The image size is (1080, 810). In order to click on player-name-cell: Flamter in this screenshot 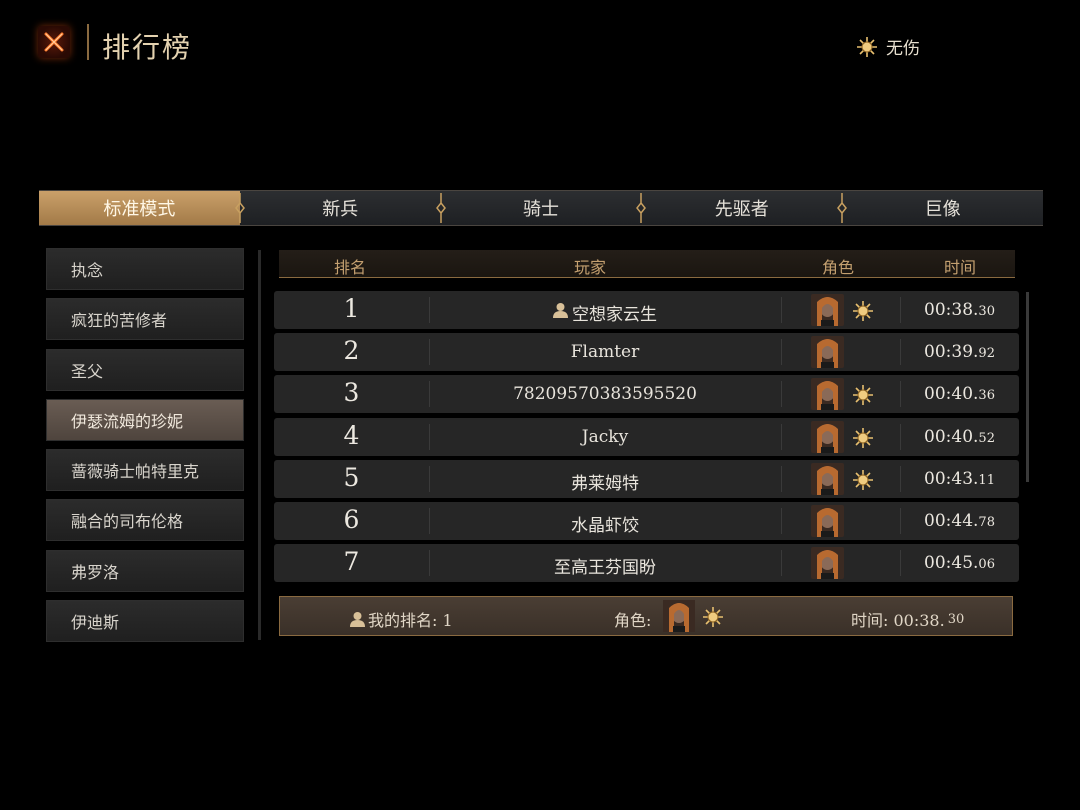, I will do `click(605, 352)`.